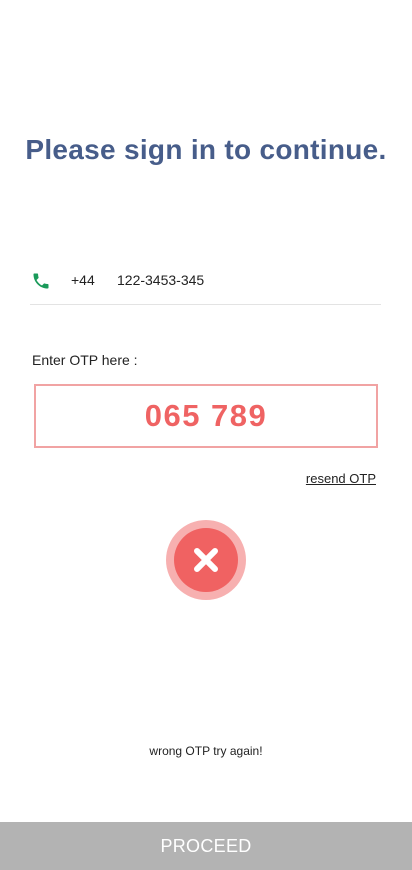 This screenshot has height=870, width=412. Describe the element at coordinates (85, 360) in the screenshot. I see `otp-label: Enter OTP here :` at that location.